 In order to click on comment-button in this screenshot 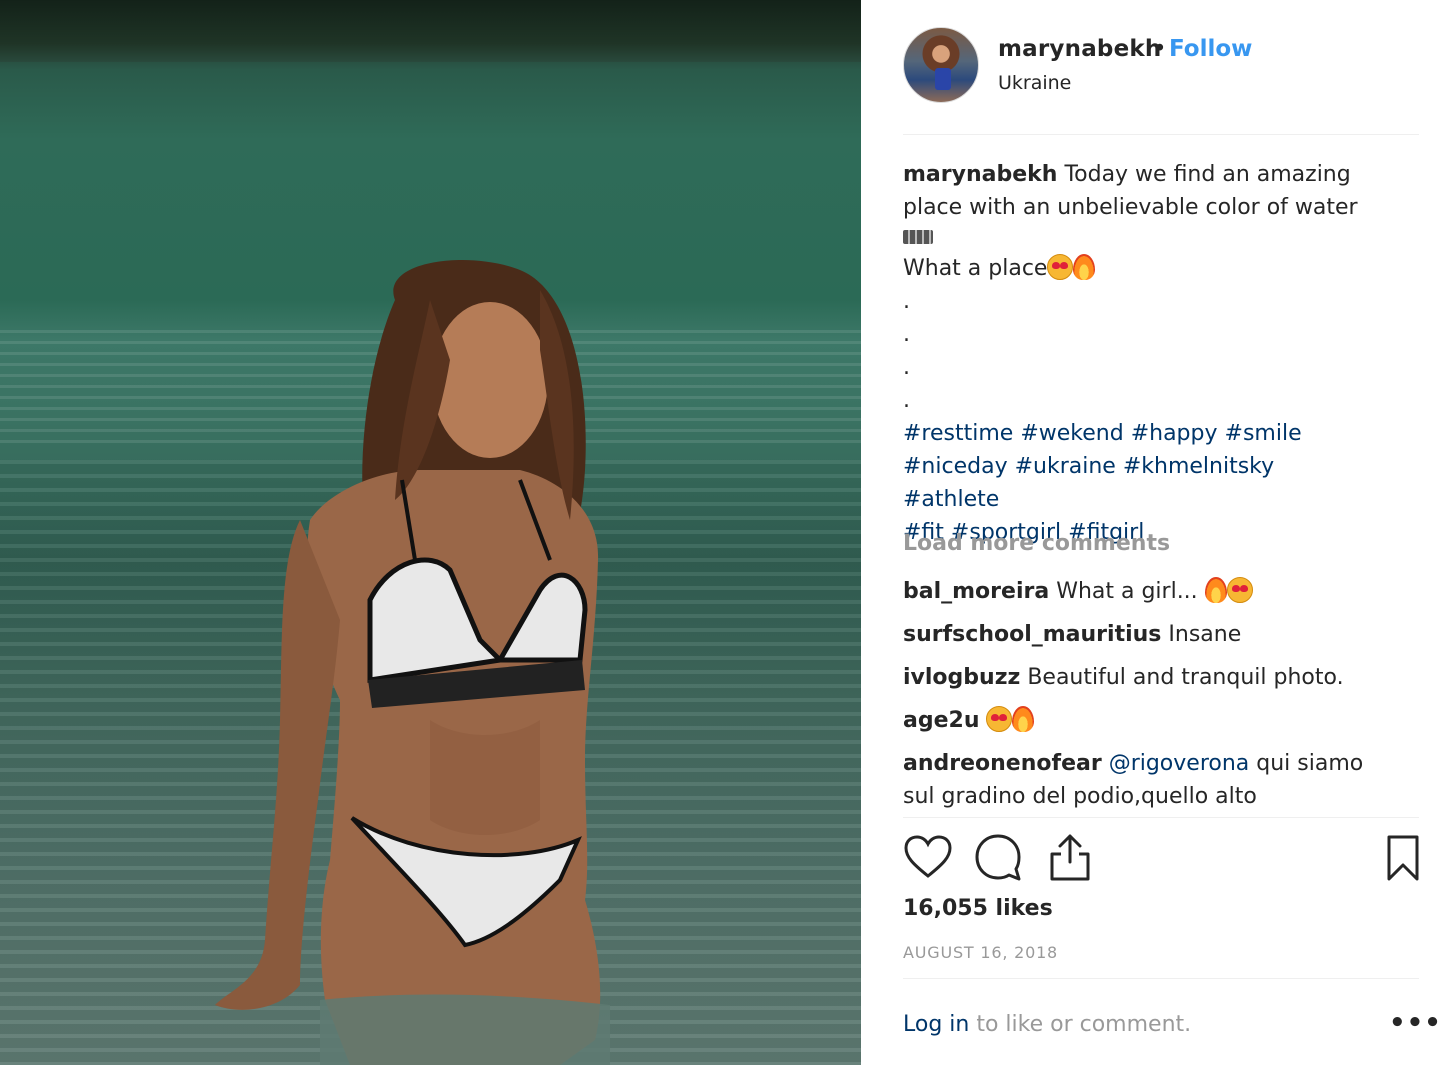, I will do `click(998, 858)`.